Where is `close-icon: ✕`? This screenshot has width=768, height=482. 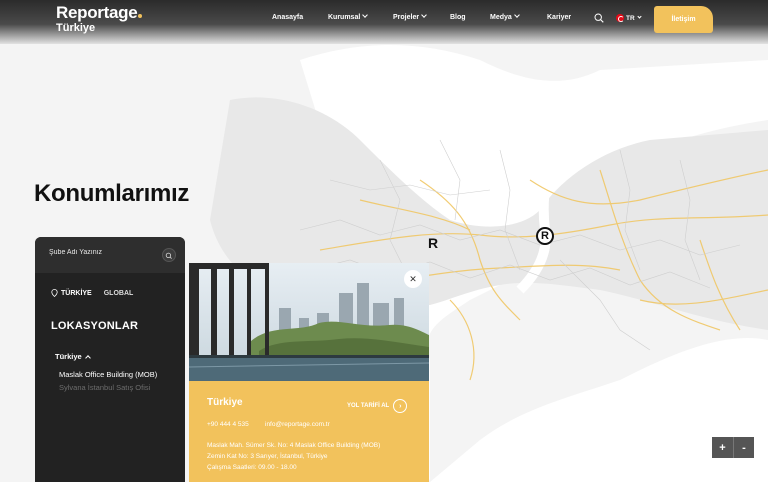 close-icon: ✕ is located at coordinates (413, 279).